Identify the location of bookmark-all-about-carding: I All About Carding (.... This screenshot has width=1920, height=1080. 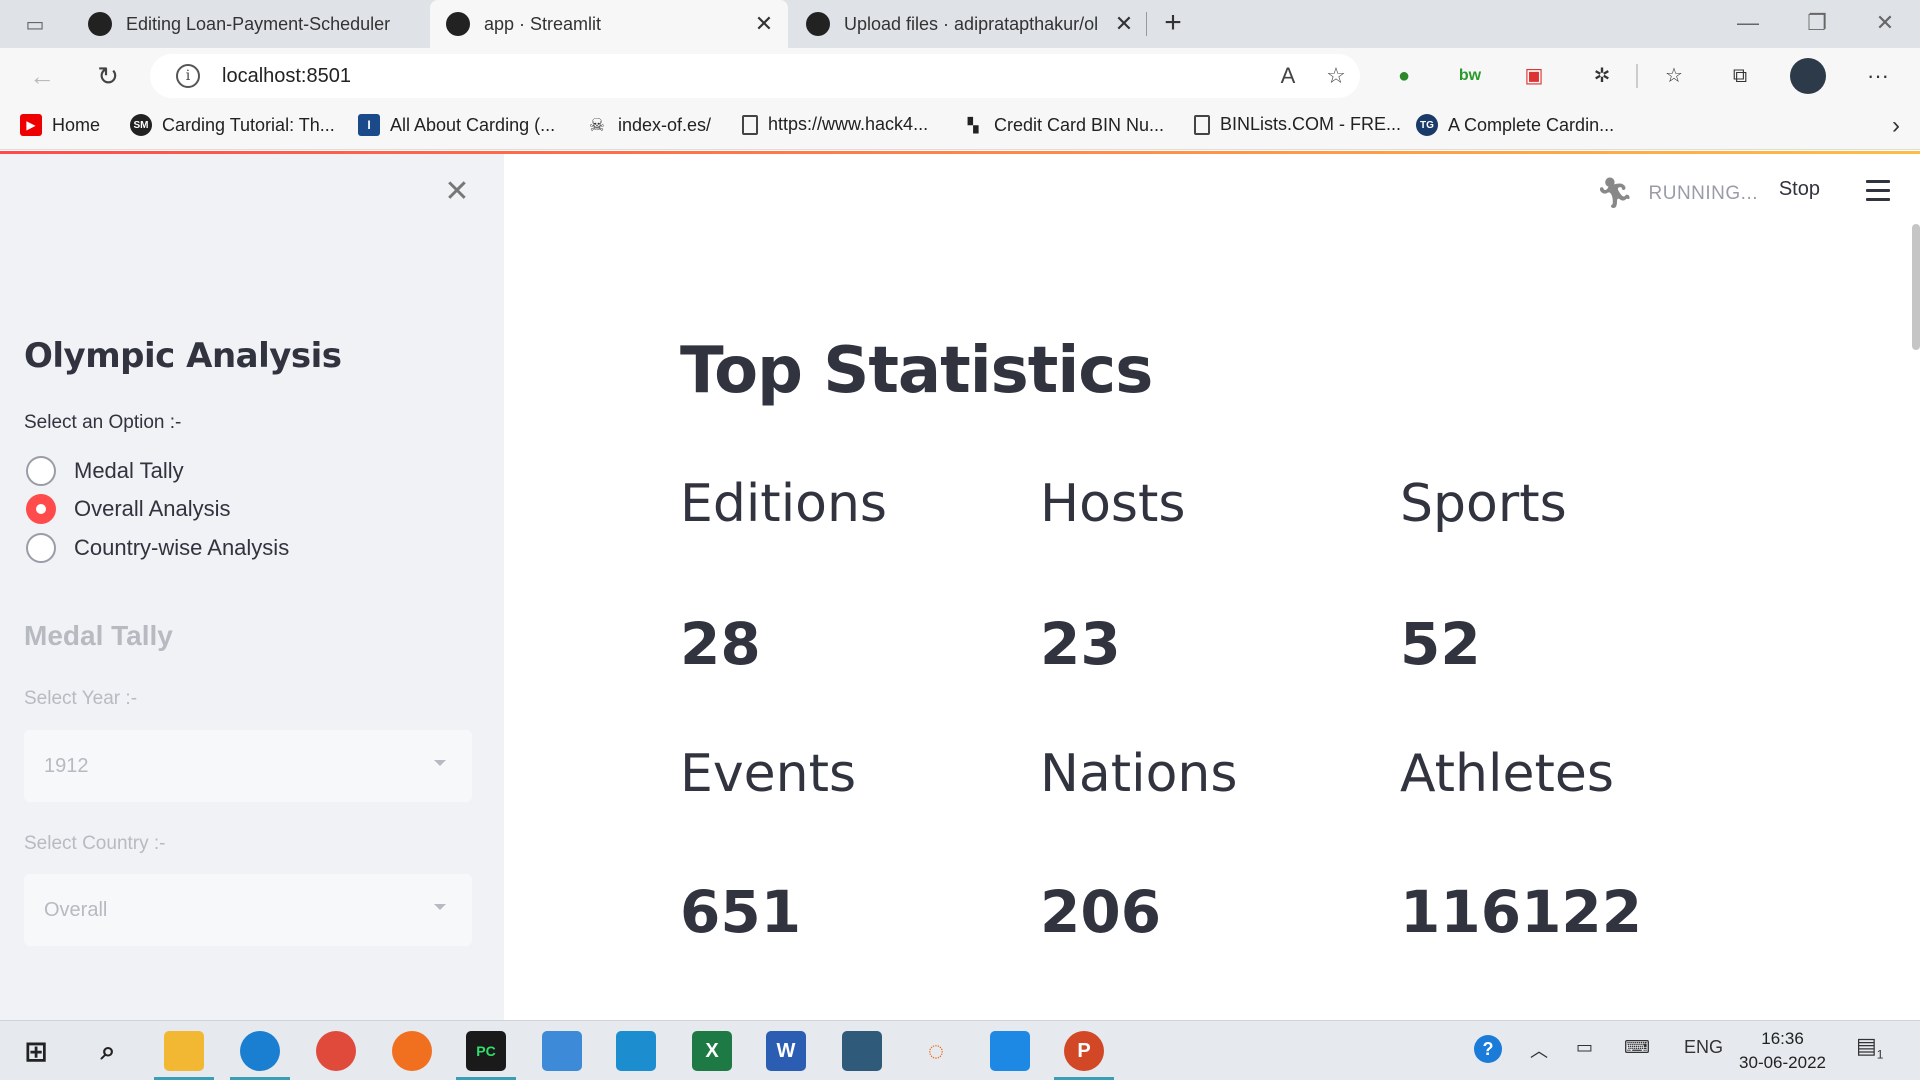
(456, 125).